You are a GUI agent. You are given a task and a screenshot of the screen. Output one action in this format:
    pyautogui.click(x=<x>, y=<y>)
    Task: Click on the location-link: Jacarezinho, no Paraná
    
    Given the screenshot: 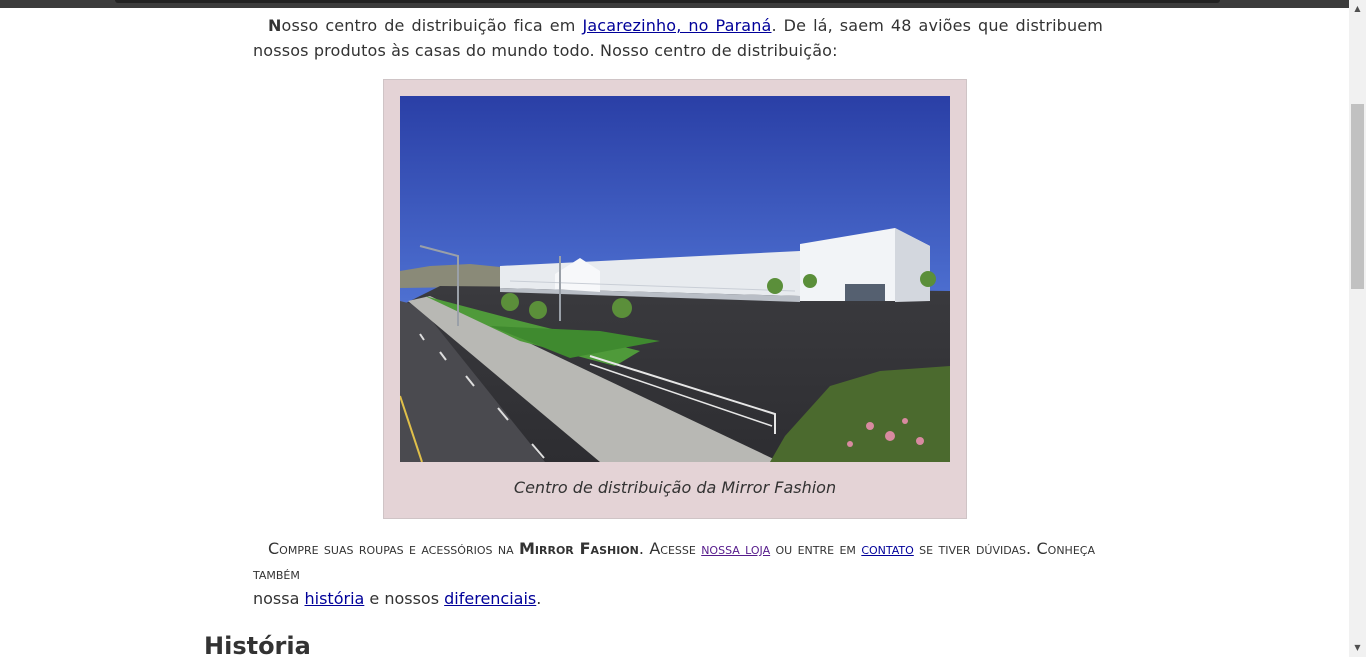 What is the action you would take?
    pyautogui.click(x=676, y=25)
    